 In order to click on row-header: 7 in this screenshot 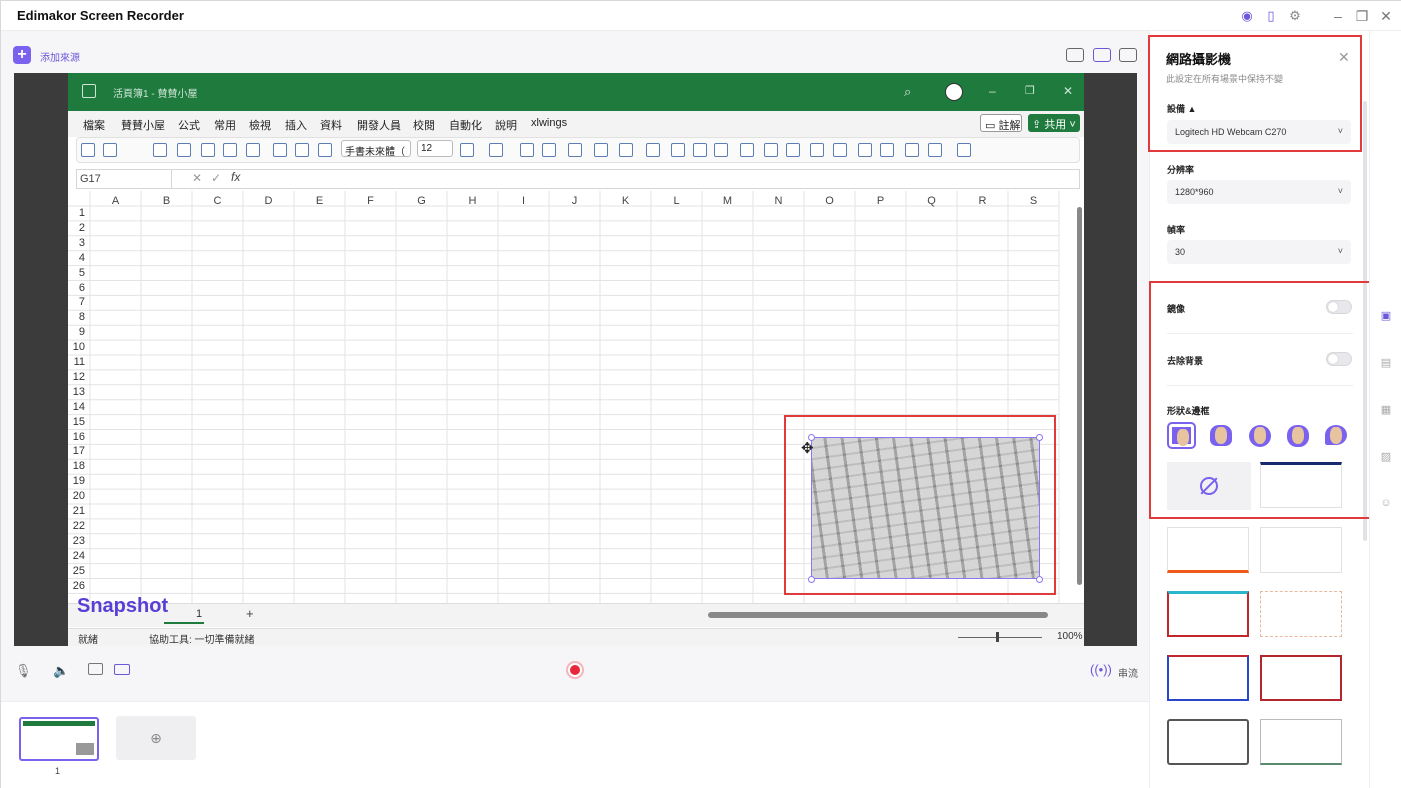, I will do `click(76, 302)`.